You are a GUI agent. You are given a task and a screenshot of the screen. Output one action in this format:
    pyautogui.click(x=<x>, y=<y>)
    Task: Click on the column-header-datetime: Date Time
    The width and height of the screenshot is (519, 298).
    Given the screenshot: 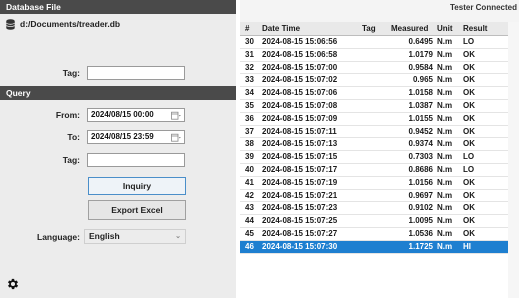 What is the action you would take?
    pyautogui.click(x=281, y=28)
    